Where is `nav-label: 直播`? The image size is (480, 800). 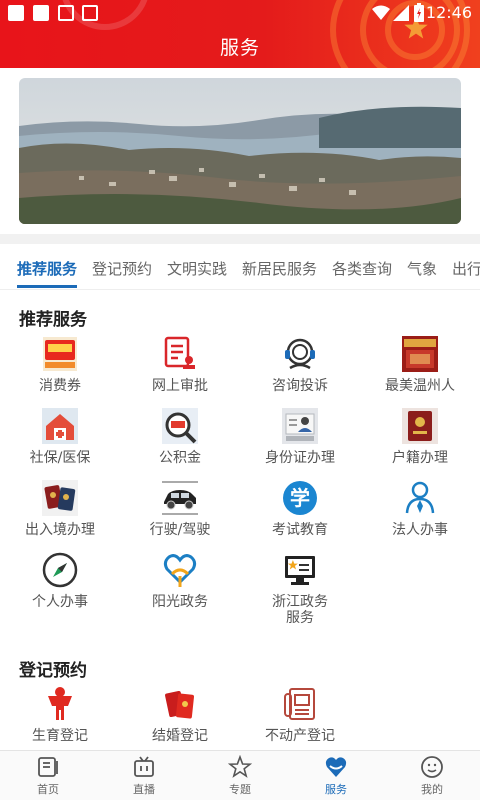 nav-label: 直播 is located at coordinates (144, 789).